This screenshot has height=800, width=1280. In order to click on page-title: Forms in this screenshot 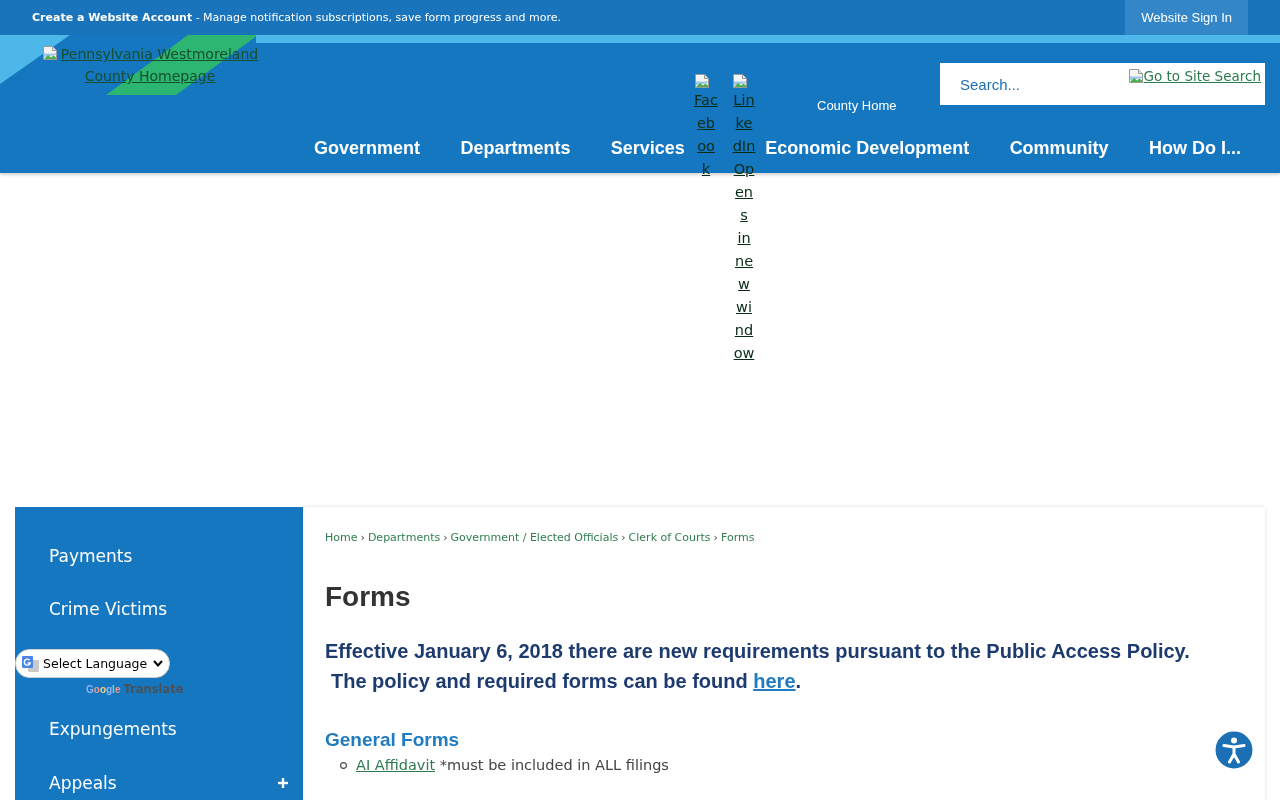, I will do `click(368, 597)`.